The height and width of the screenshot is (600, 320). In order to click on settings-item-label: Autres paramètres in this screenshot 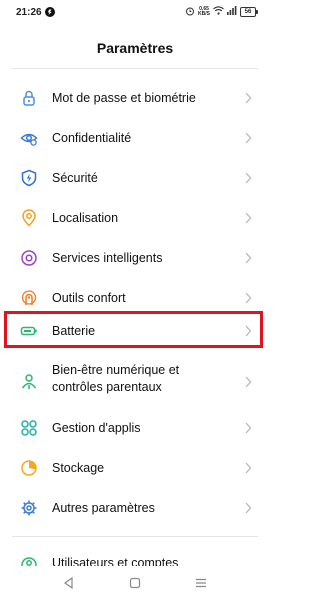, I will do `click(103, 508)`.